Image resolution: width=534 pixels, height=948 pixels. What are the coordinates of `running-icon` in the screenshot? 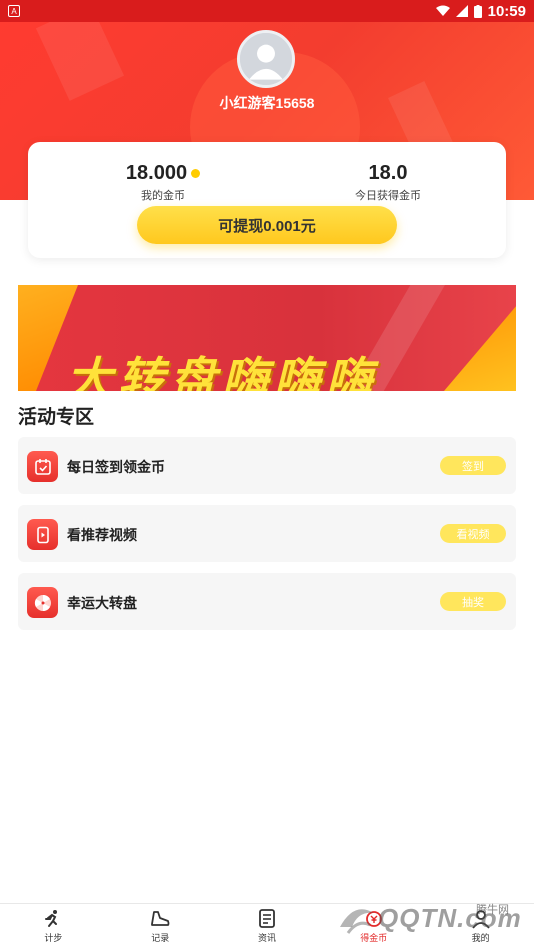 It's located at (51, 918).